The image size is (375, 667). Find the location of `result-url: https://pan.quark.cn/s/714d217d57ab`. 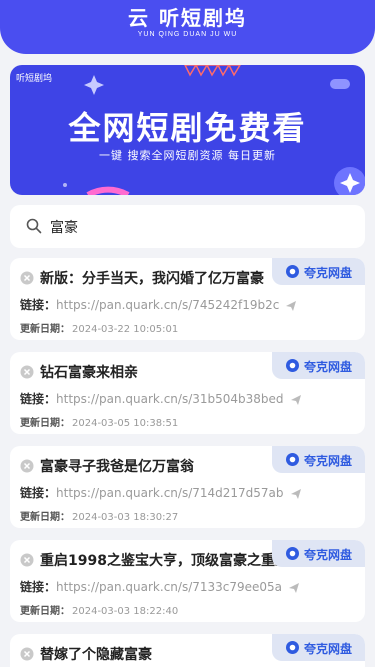

result-url: https://pan.quark.cn/s/714d217d57ab is located at coordinates (170, 493).